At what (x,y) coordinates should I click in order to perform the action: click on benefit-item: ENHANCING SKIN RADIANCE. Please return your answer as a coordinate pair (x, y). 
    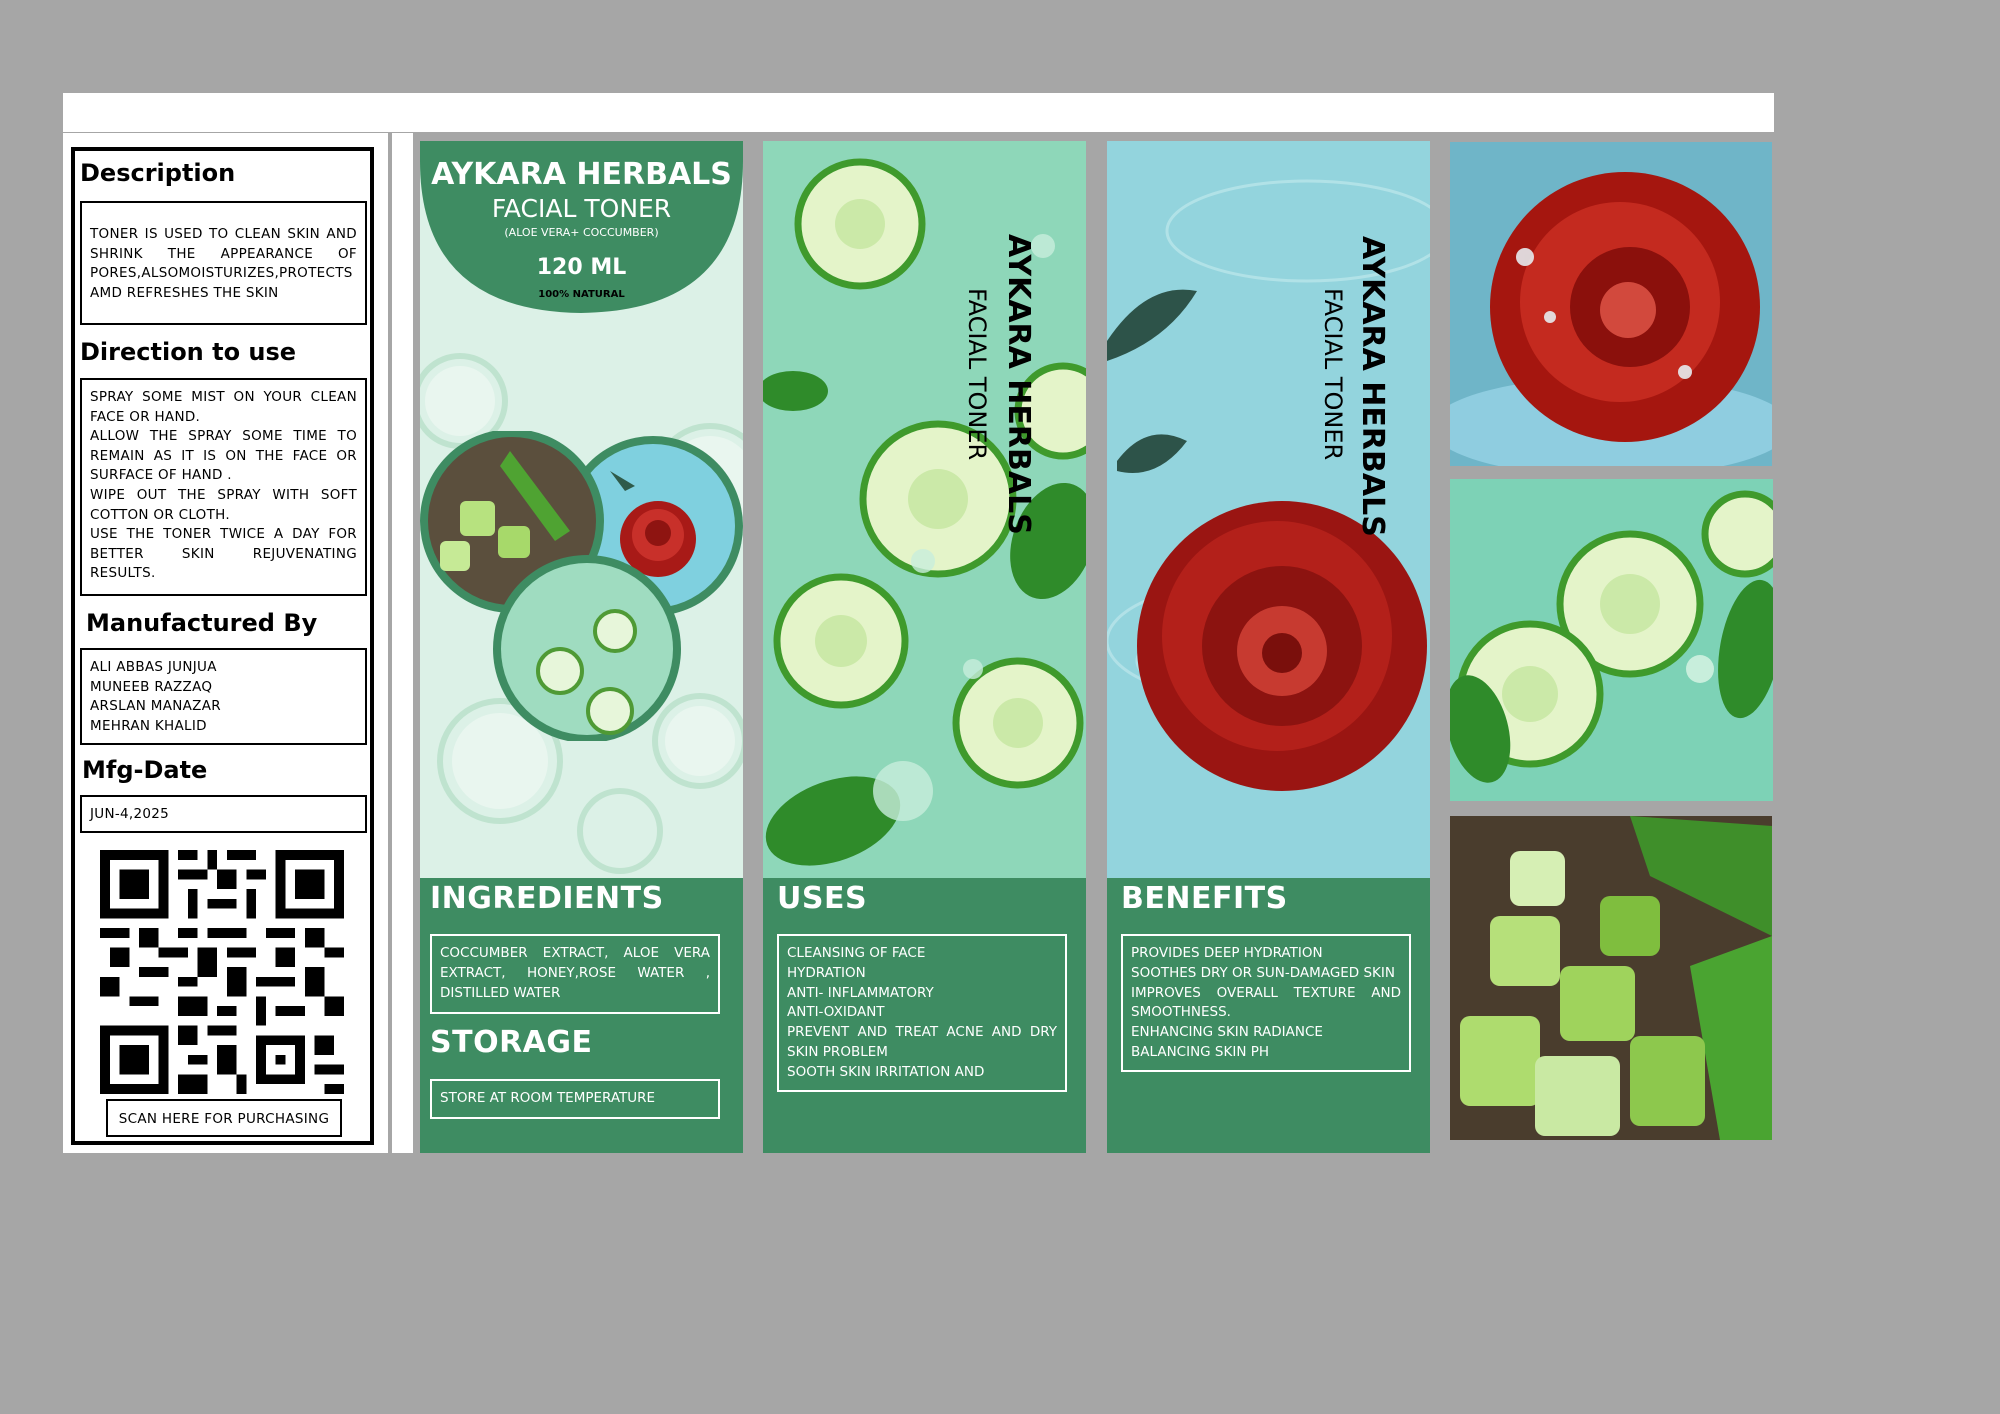
    Looking at the image, I should click on (1227, 1032).